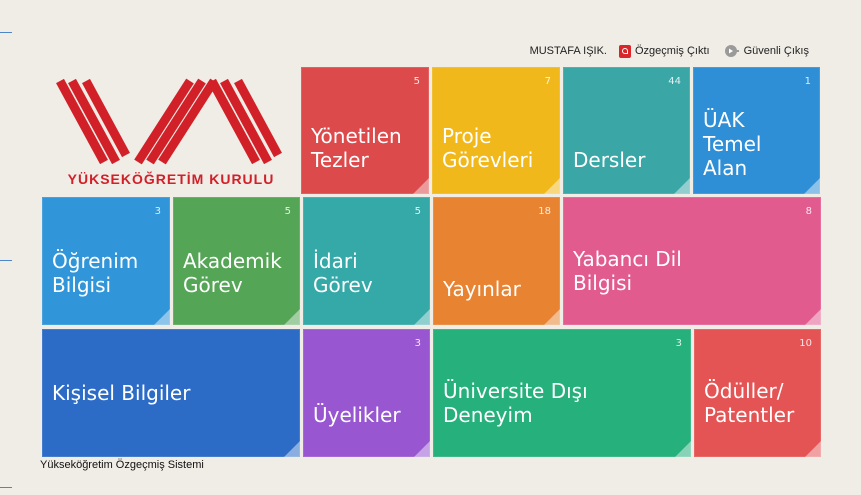 The width and height of the screenshot is (861, 495). Describe the element at coordinates (805, 343) in the screenshot. I see `tile-count: 10` at that location.